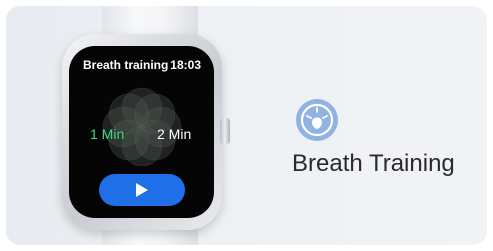  I want to click on feature-title: Breath Training, so click(373, 163).